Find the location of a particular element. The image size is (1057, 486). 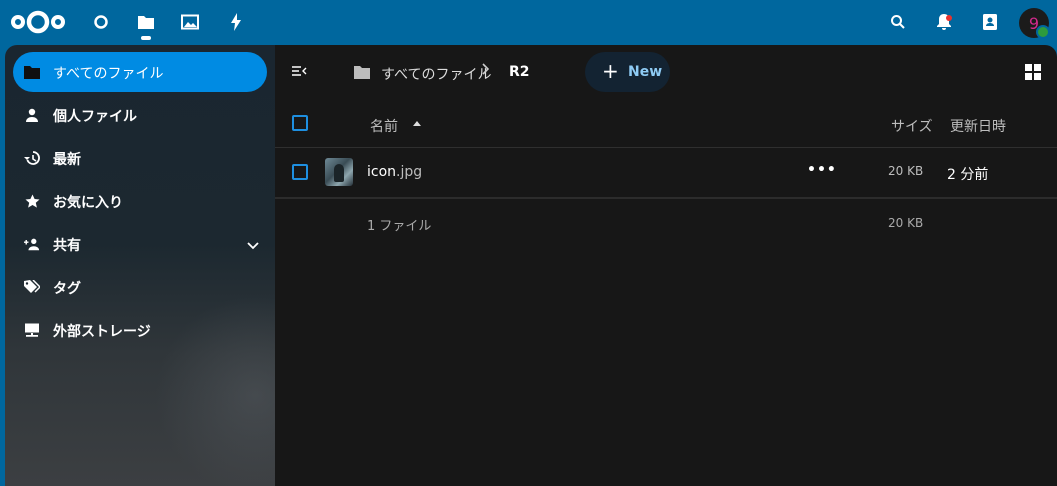

sort-ascending-icon is located at coordinates (417, 123).